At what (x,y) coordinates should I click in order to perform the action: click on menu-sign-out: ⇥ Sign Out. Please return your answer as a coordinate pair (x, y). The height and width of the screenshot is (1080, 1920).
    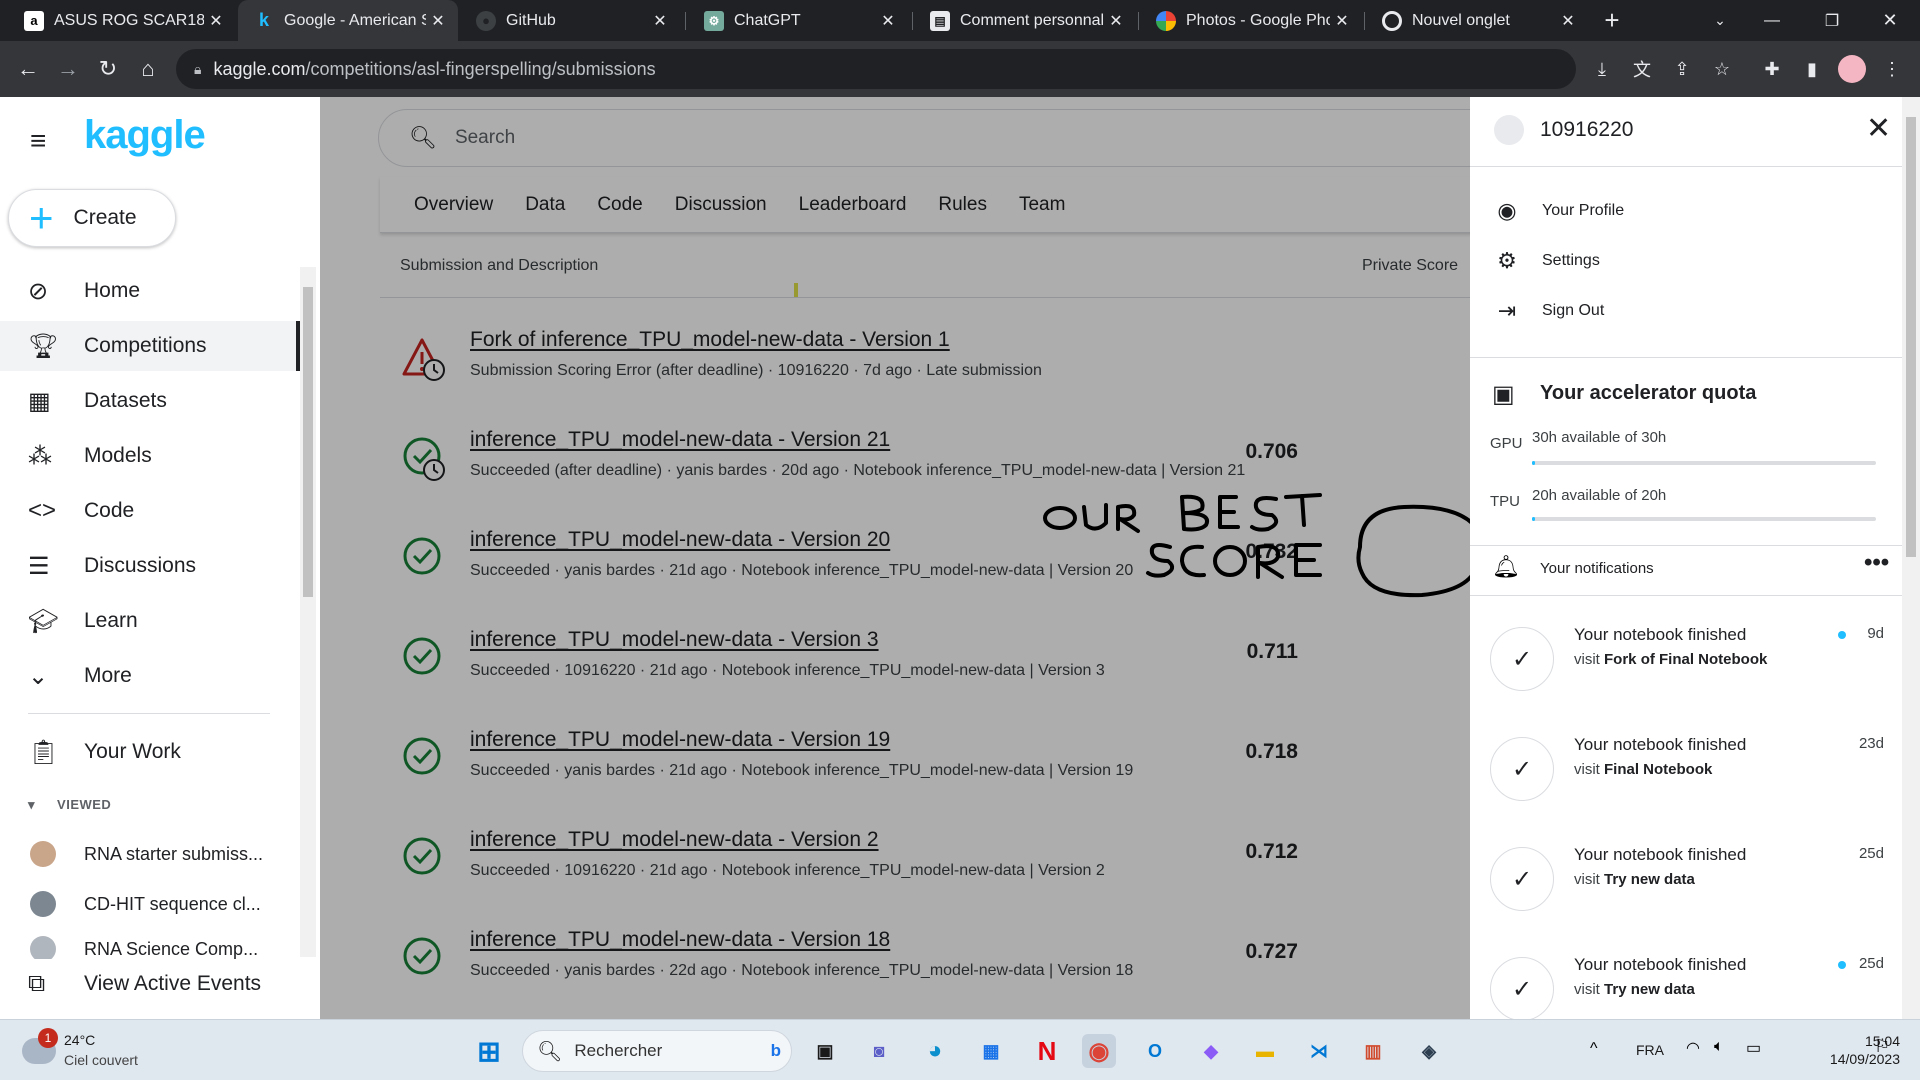
    Looking at the image, I should click on (1548, 311).